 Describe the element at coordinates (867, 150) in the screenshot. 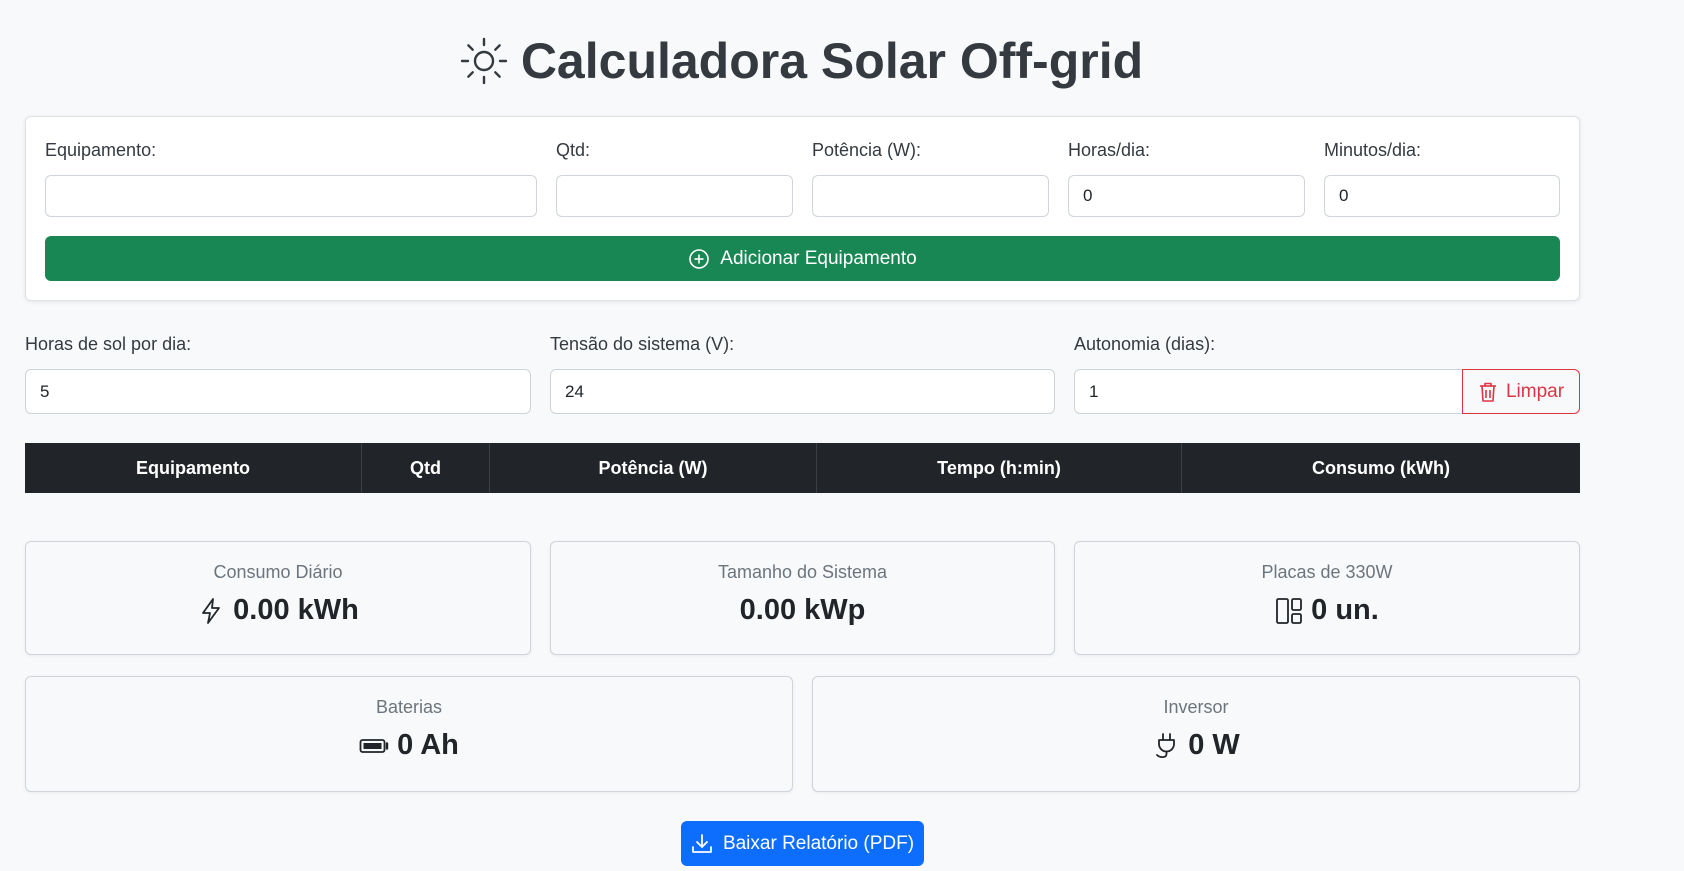

I see `potencia-label: Potência (W):` at that location.